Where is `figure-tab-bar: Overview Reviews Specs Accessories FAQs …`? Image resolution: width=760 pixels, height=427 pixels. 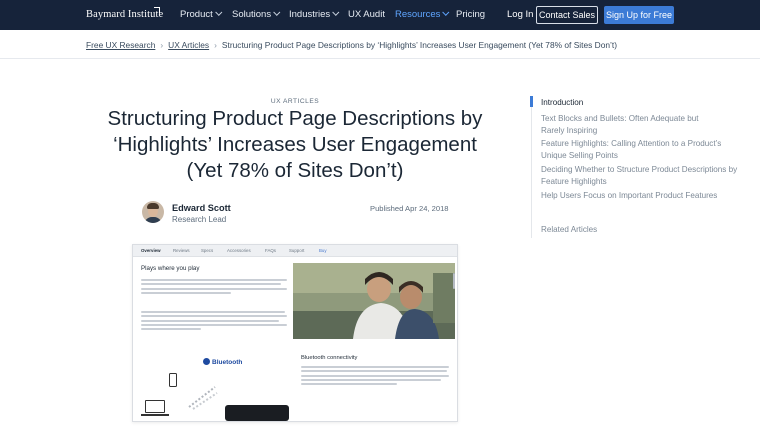
figure-tab-bar: Overview Reviews Specs Accessories FAQs … is located at coordinates (295, 251).